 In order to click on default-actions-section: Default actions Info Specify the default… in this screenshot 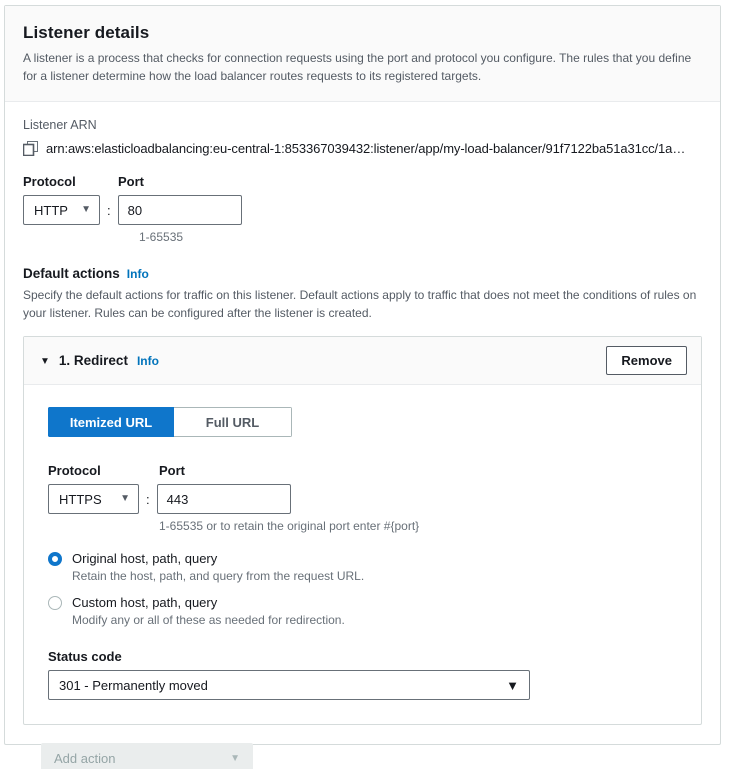, I will do `click(362, 294)`.